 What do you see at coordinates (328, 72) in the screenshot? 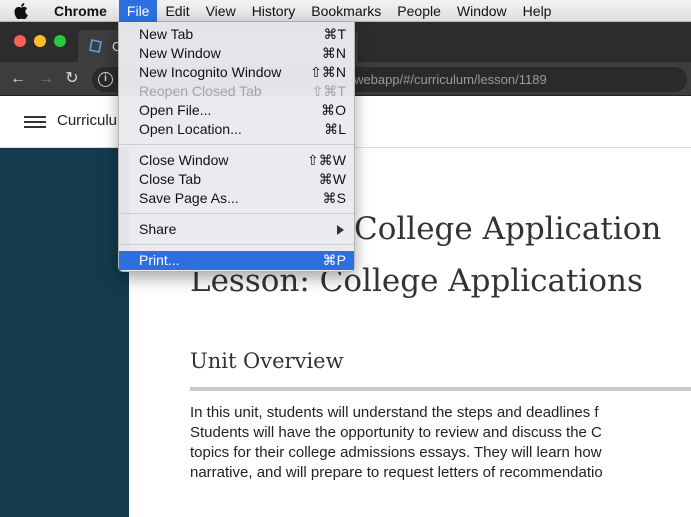
I see `menu-item-shortcut: ⇧⌘N` at bounding box center [328, 72].